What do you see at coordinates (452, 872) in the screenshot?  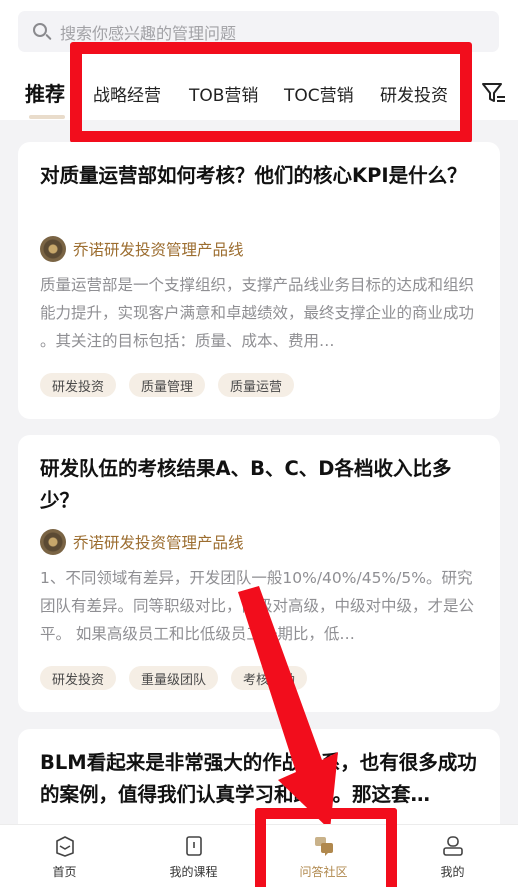 I see `nav-profile-label: 我的` at bounding box center [452, 872].